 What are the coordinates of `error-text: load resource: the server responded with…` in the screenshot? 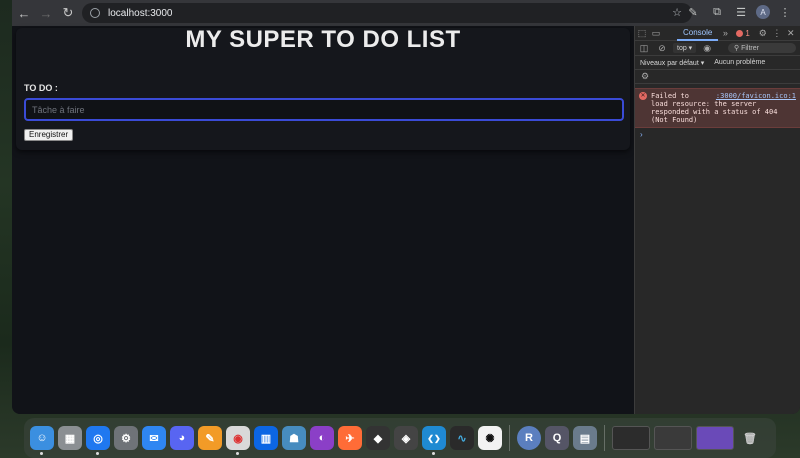 It's located at (714, 112).